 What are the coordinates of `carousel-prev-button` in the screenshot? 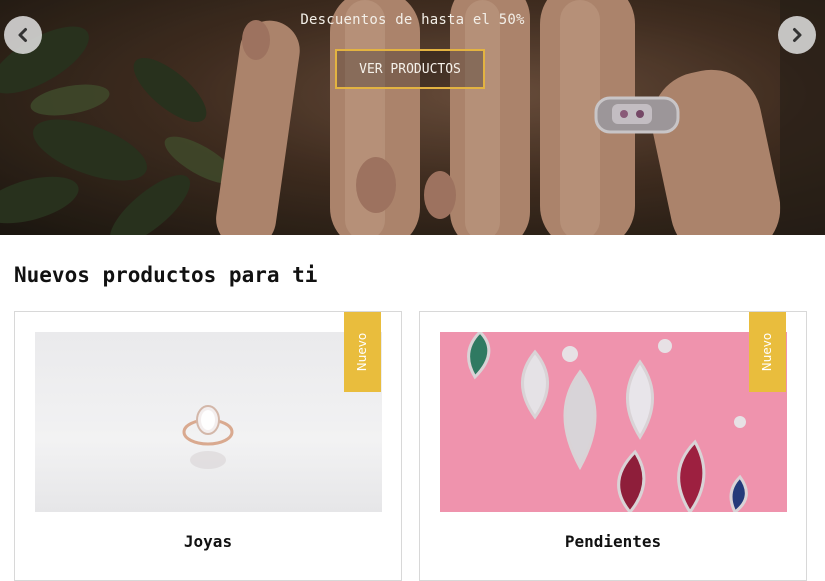 It's located at (23, 35).